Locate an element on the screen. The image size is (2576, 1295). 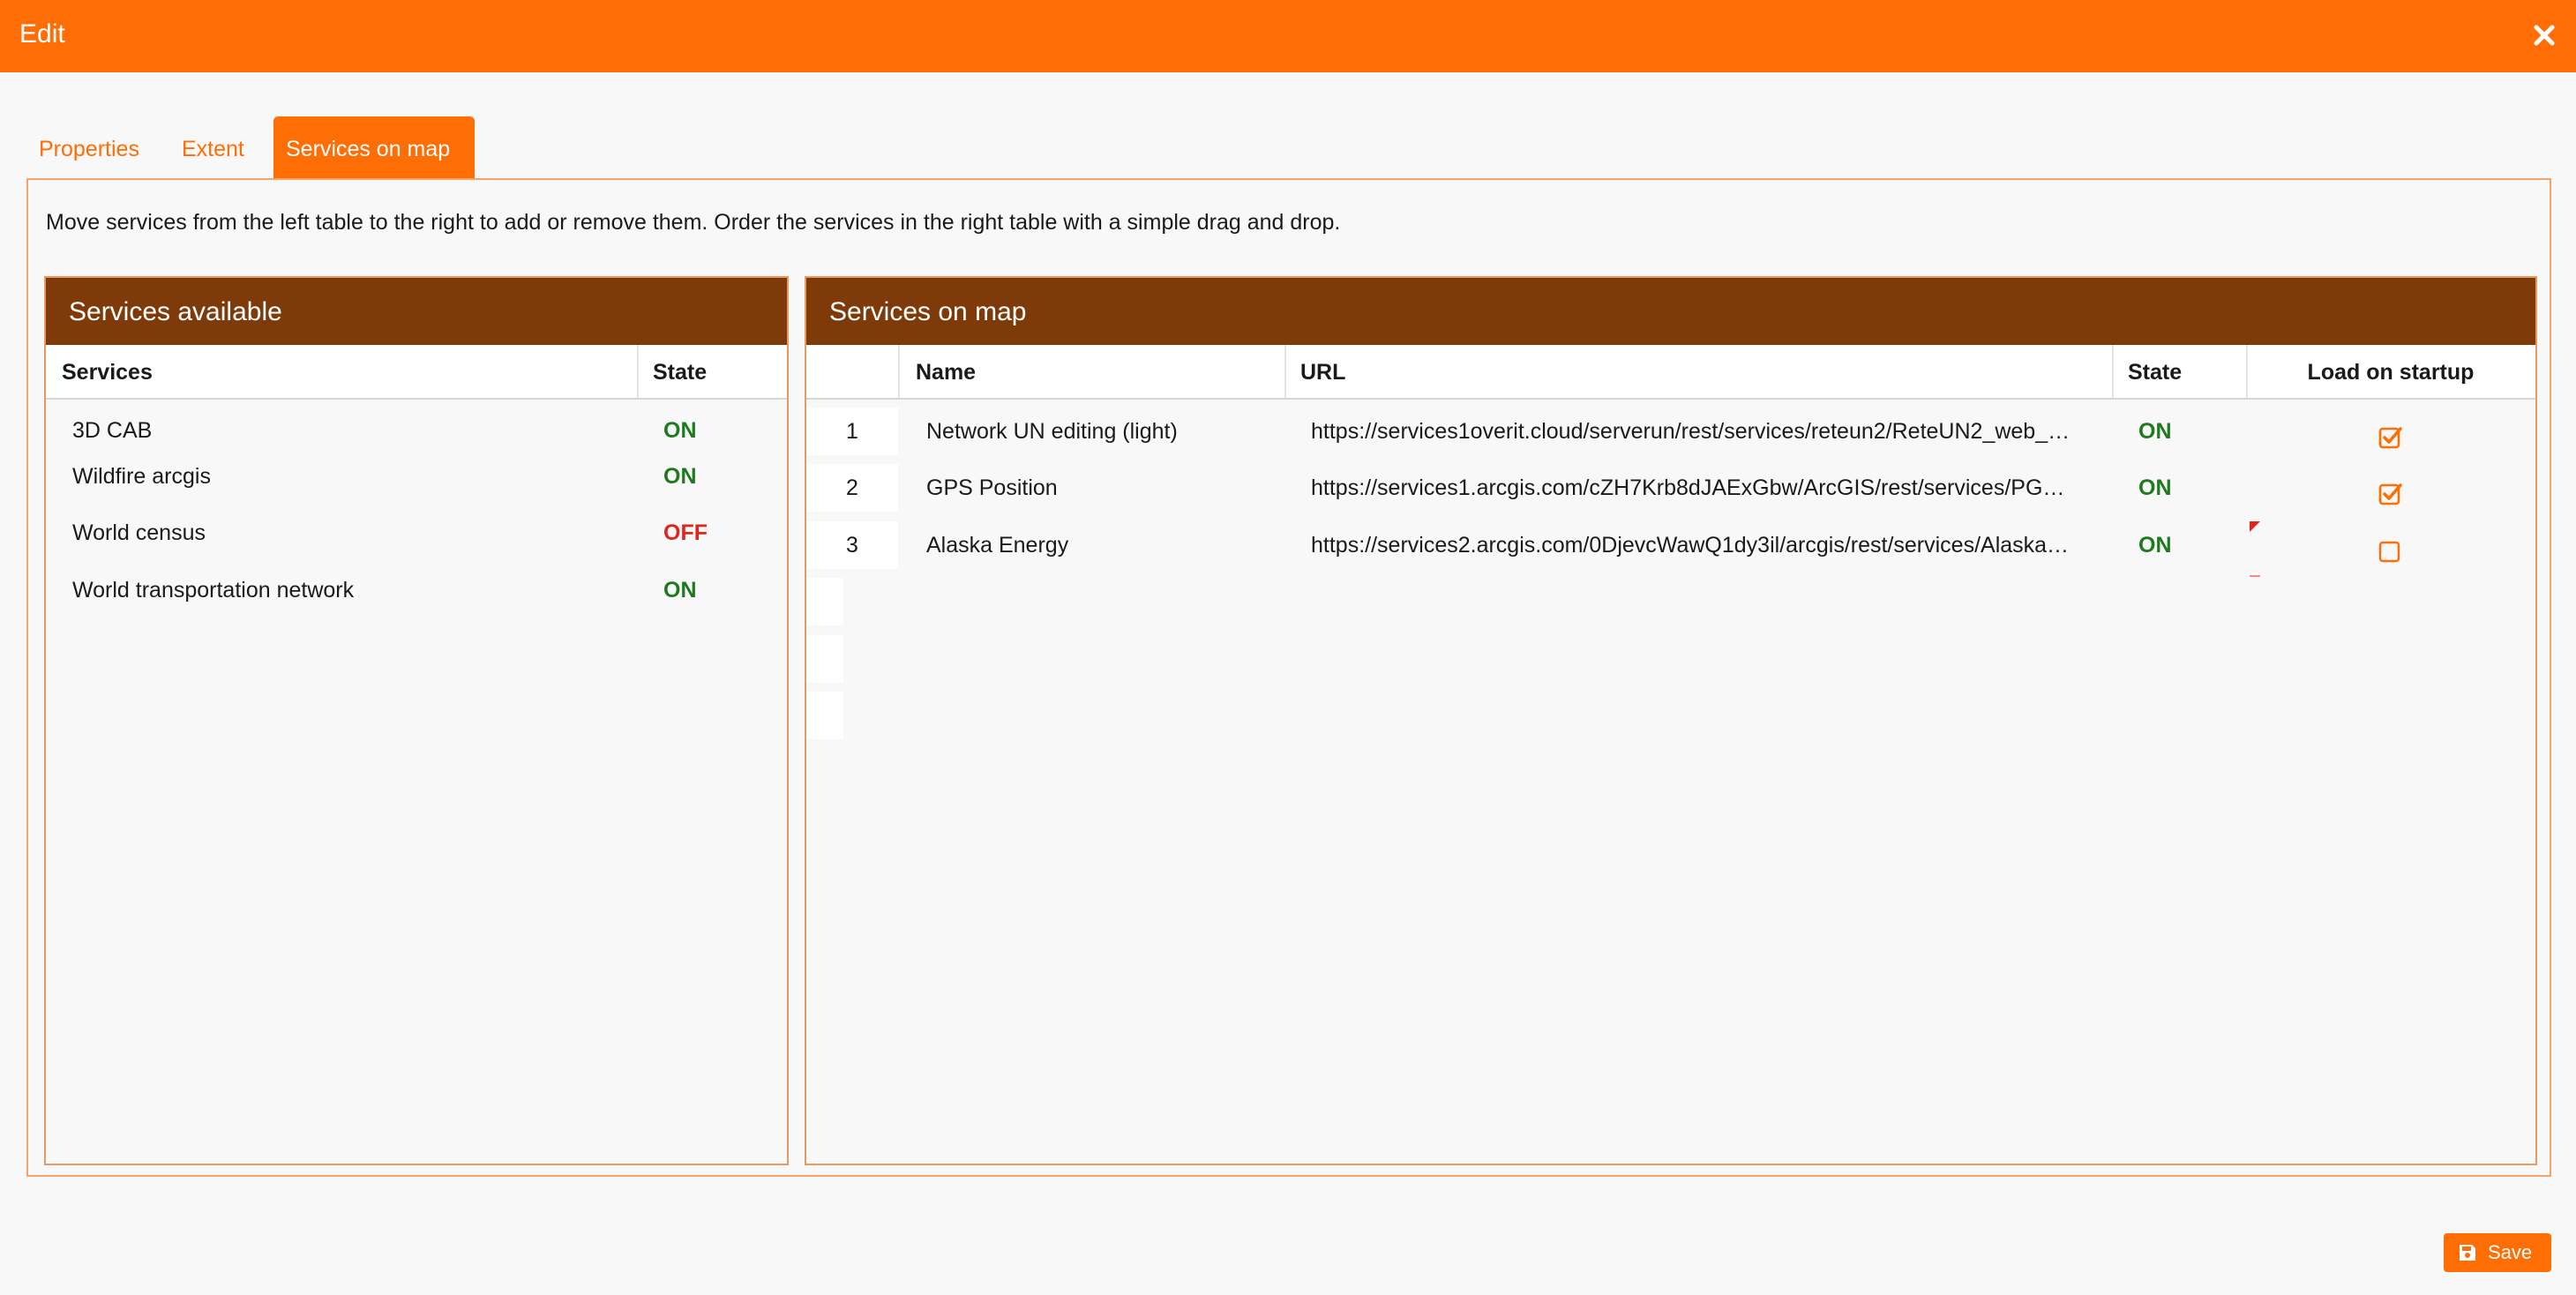
save-label: Save is located at coordinates (2510, 1252).